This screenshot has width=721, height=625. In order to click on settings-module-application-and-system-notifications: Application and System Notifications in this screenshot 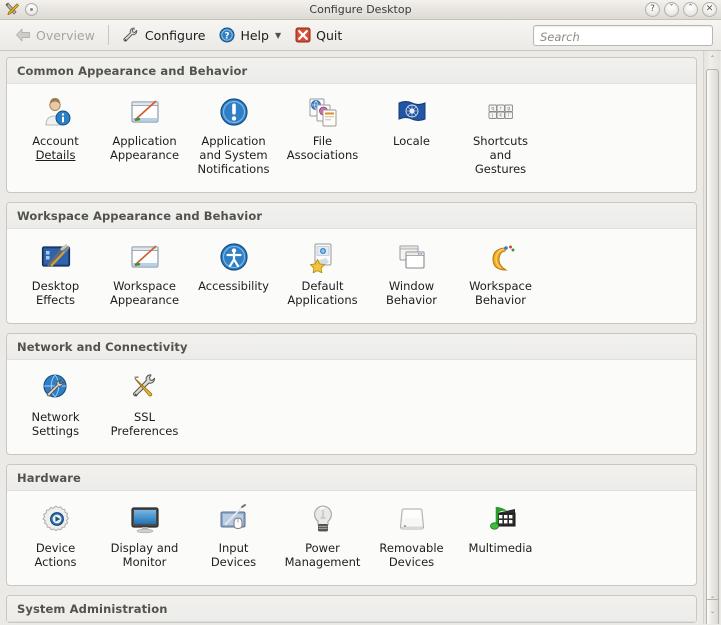, I will do `click(233, 137)`.